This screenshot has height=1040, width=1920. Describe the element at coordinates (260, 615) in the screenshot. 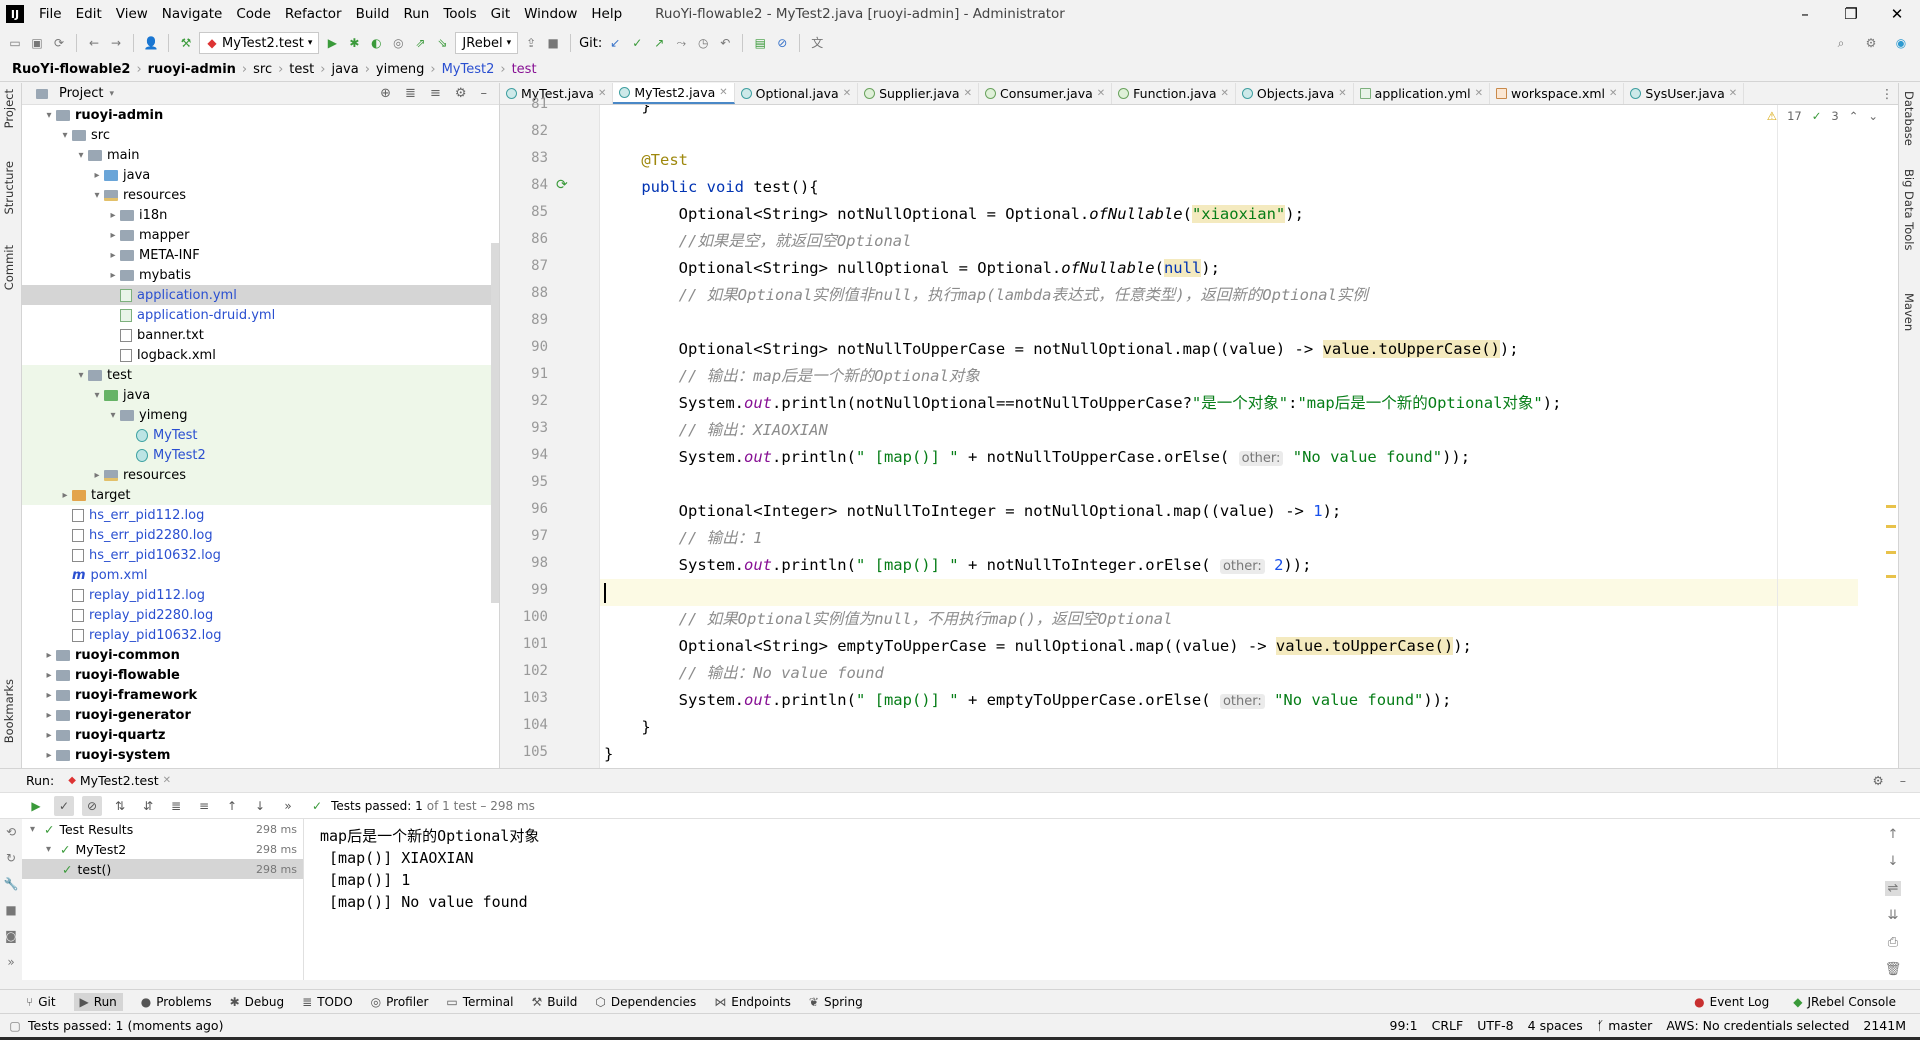

I see `tree-item: replay_pid2280.log` at that location.